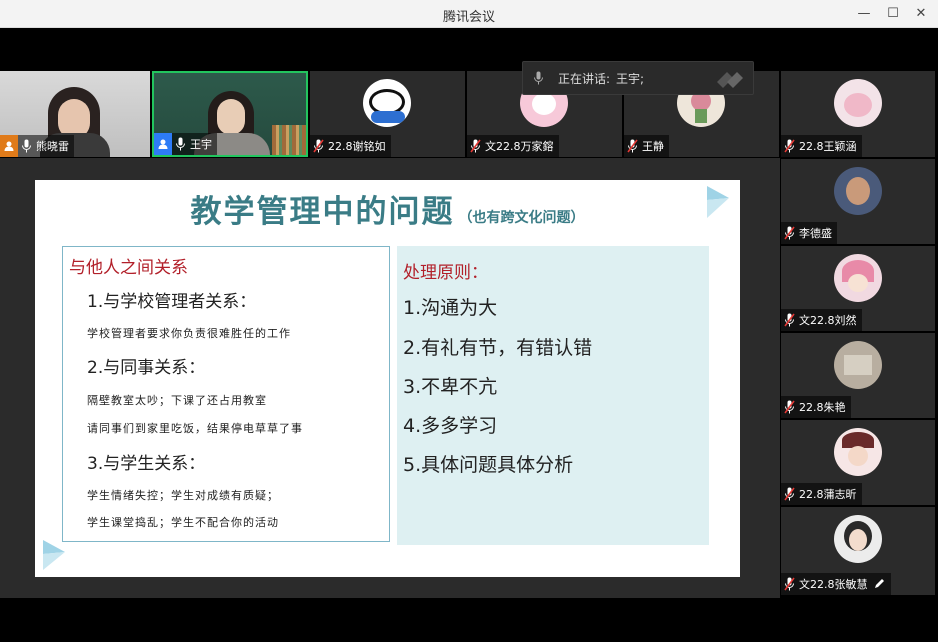  I want to click on principle-item: 4.多多学习, so click(450, 426).